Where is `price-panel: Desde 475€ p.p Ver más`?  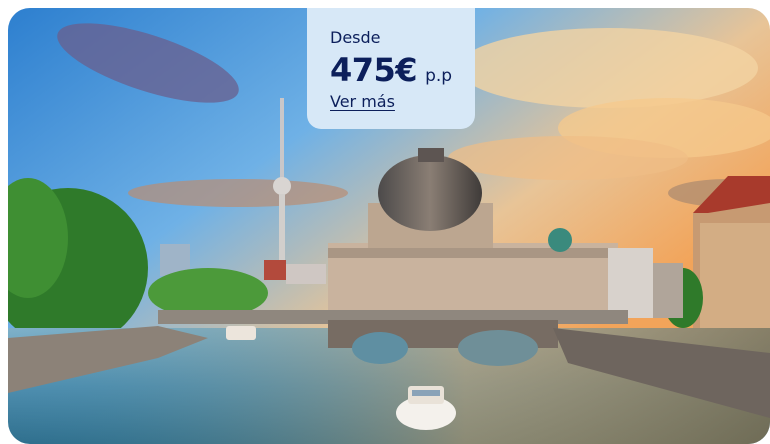 price-panel: Desde 475€ p.p Ver más is located at coordinates (391, 68).